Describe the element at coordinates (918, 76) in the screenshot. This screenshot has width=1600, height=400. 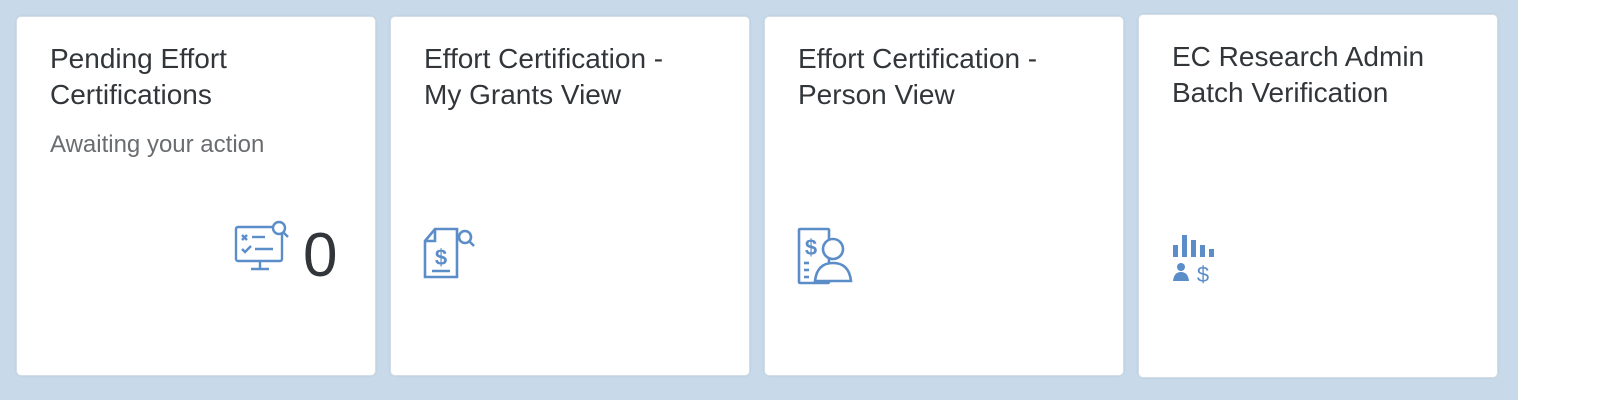
I see `tile-title: Effort Certification - Person View` at that location.